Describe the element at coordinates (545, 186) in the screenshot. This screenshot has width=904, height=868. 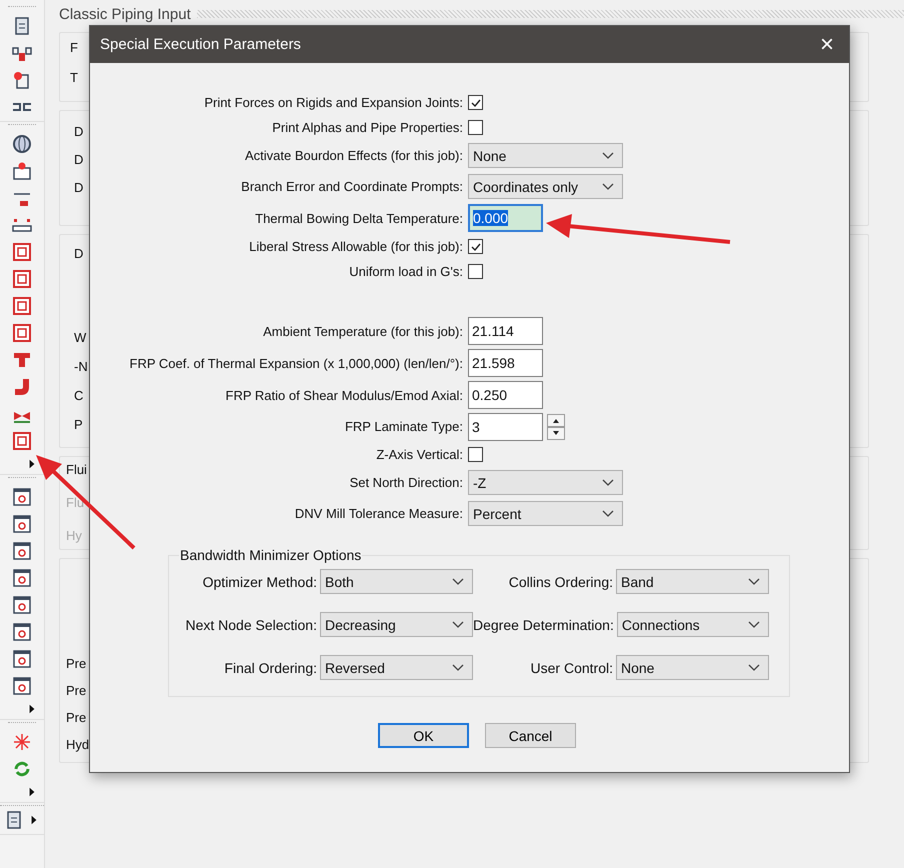
I see `dropdown: Coordinates only` at that location.